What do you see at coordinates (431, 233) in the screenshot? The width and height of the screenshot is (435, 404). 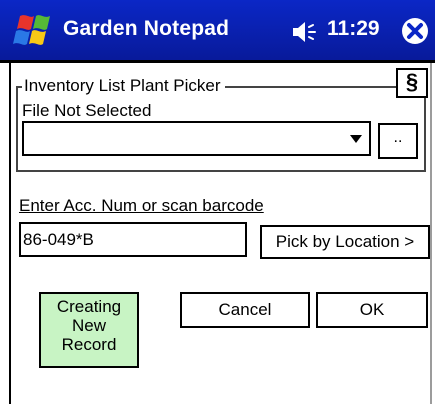 I see `right-border` at bounding box center [431, 233].